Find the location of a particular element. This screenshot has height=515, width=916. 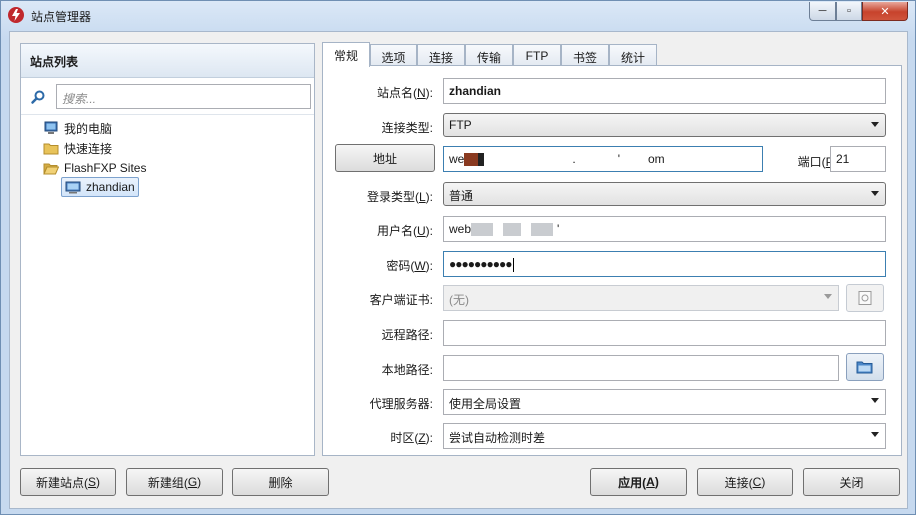

tab-label: 书签 is located at coordinates (584, 58).